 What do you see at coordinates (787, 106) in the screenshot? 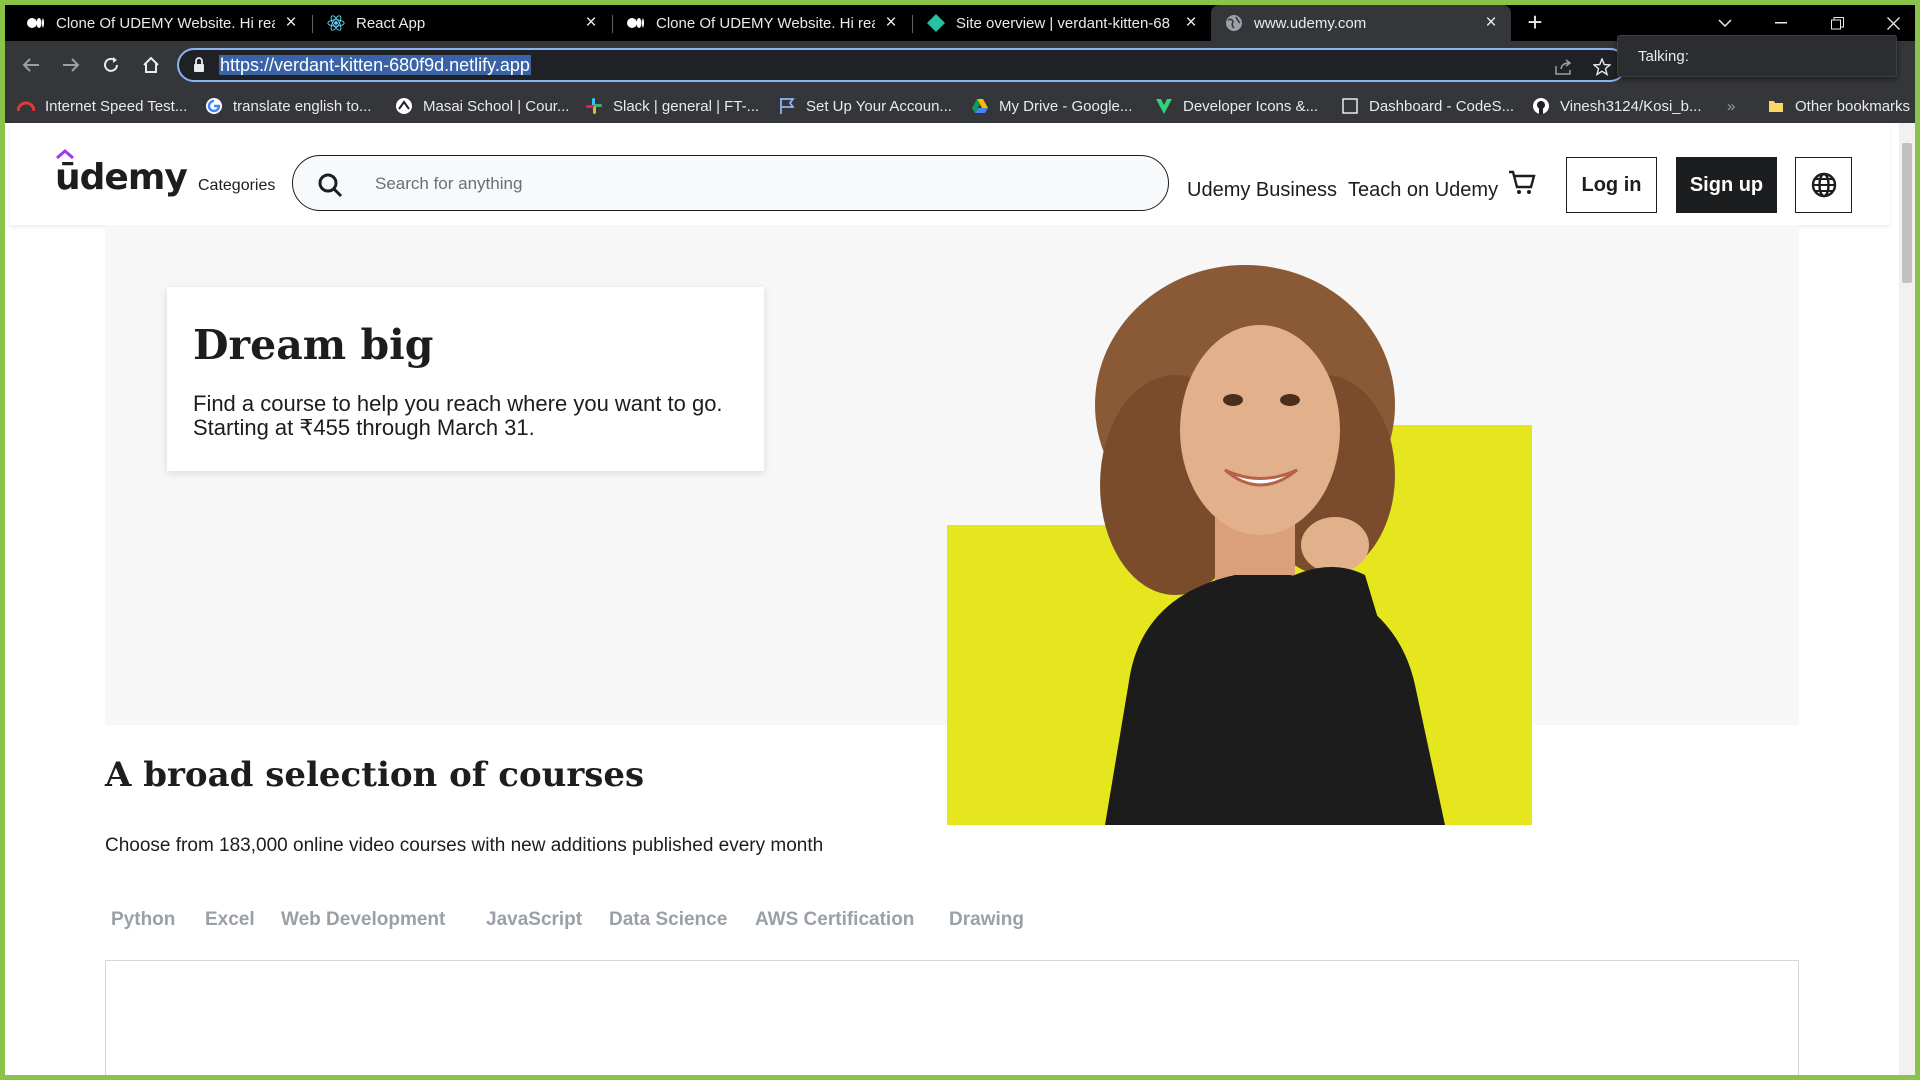
I see `flag-icon` at bounding box center [787, 106].